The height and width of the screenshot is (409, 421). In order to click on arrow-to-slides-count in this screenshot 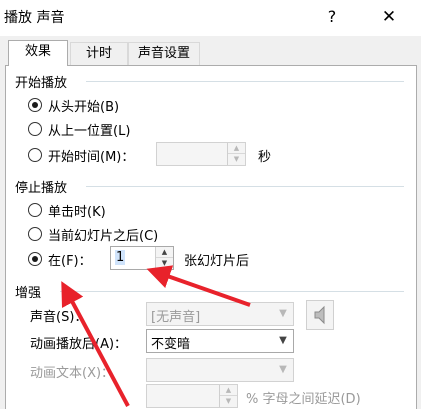, I will do `click(198, 286)`.